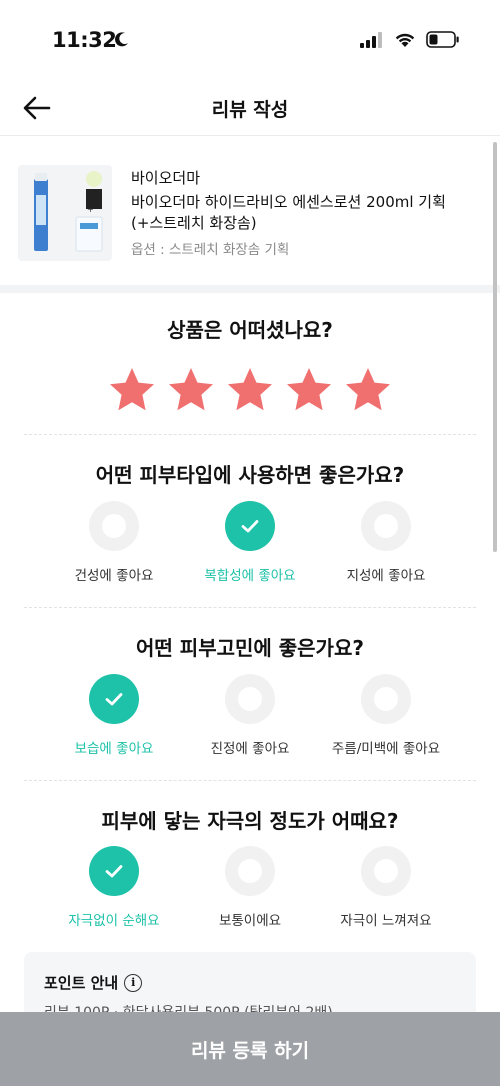 The height and width of the screenshot is (1086, 500). What do you see at coordinates (288, 212) in the screenshot?
I see `product-name: 바이오더마 하이드라비오 에센스로션 200ml 기획 (+스트레치 화장솜)` at bounding box center [288, 212].